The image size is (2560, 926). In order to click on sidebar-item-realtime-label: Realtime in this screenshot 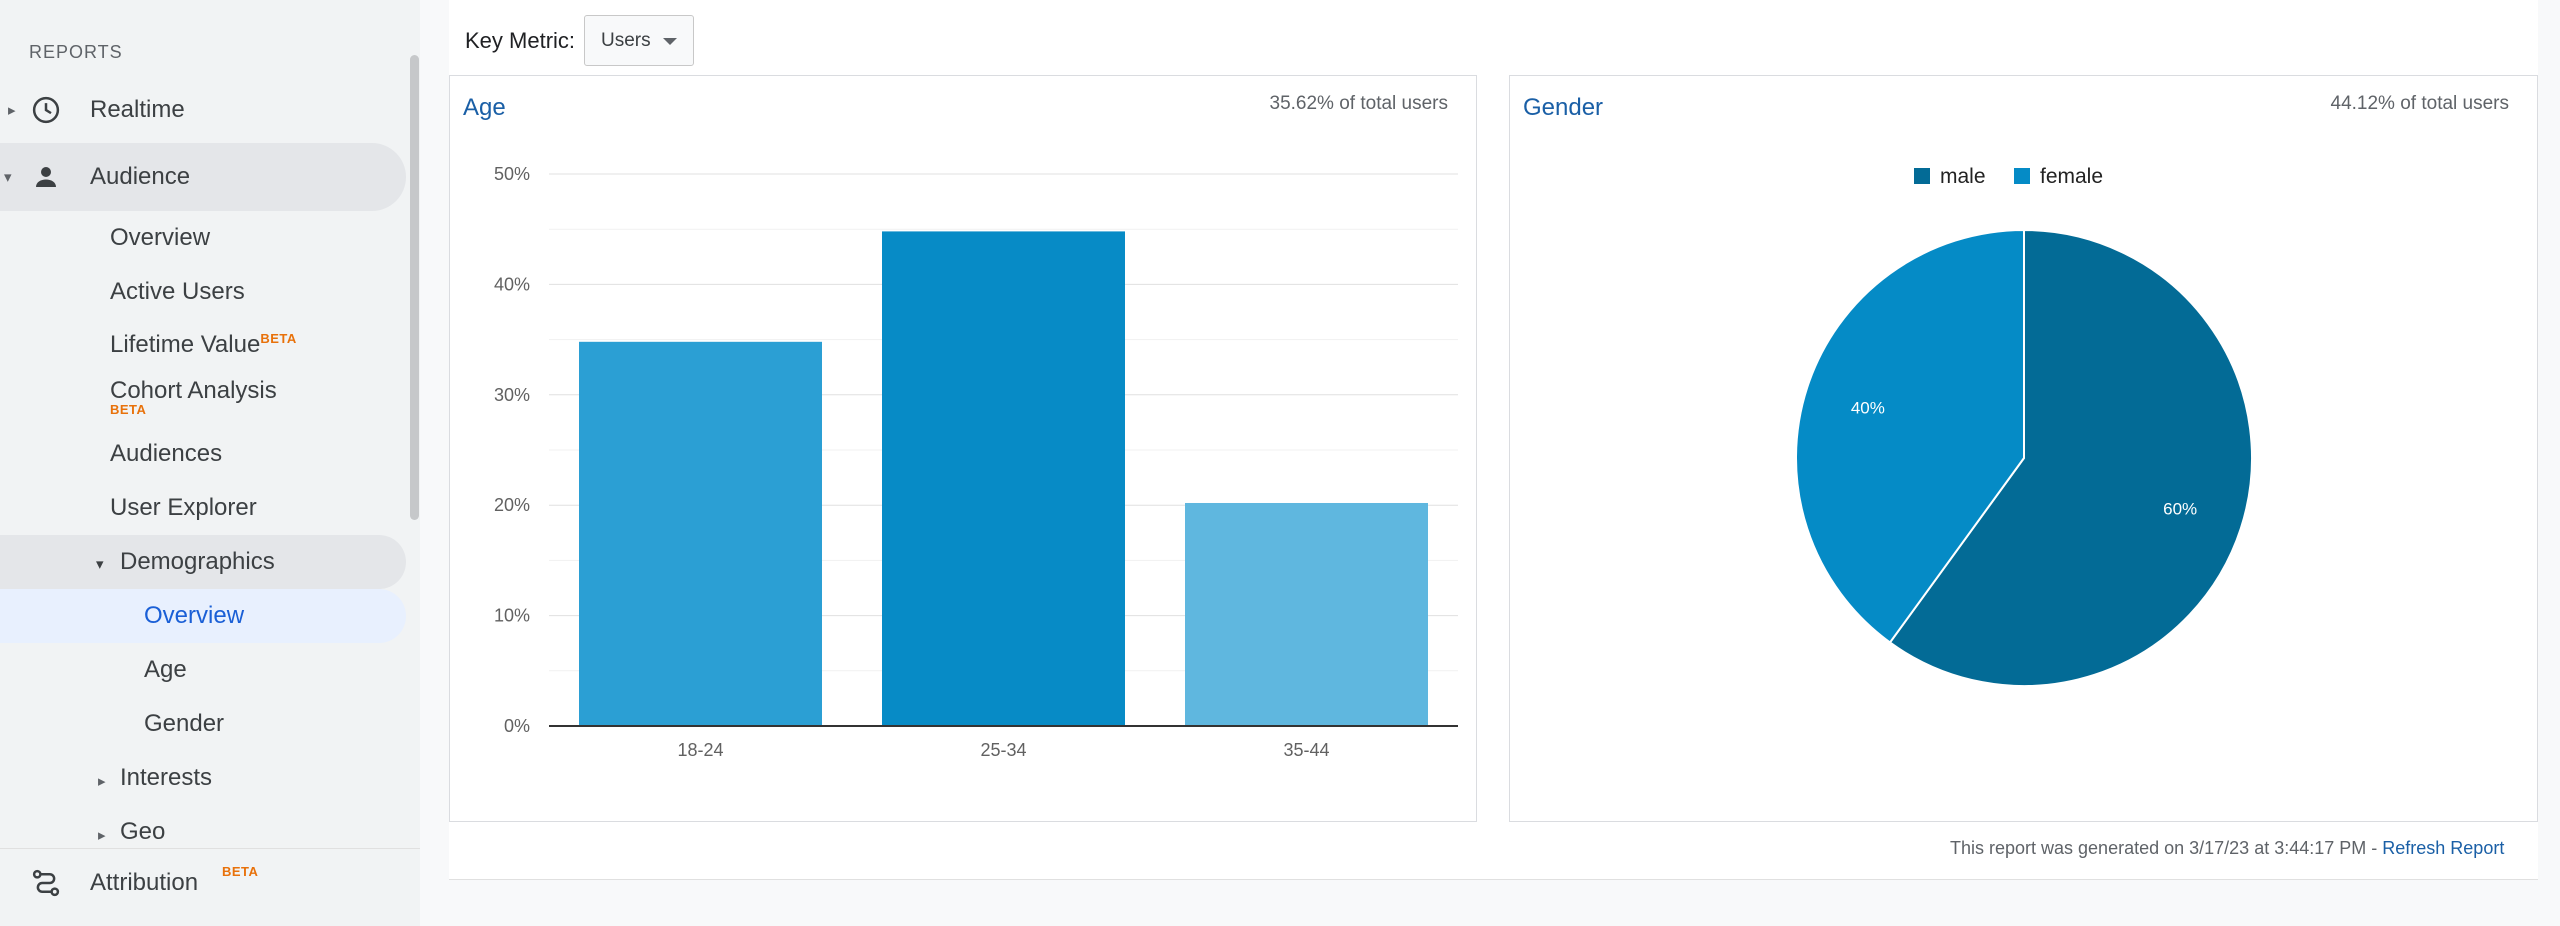, I will do `click(137, 109)`.